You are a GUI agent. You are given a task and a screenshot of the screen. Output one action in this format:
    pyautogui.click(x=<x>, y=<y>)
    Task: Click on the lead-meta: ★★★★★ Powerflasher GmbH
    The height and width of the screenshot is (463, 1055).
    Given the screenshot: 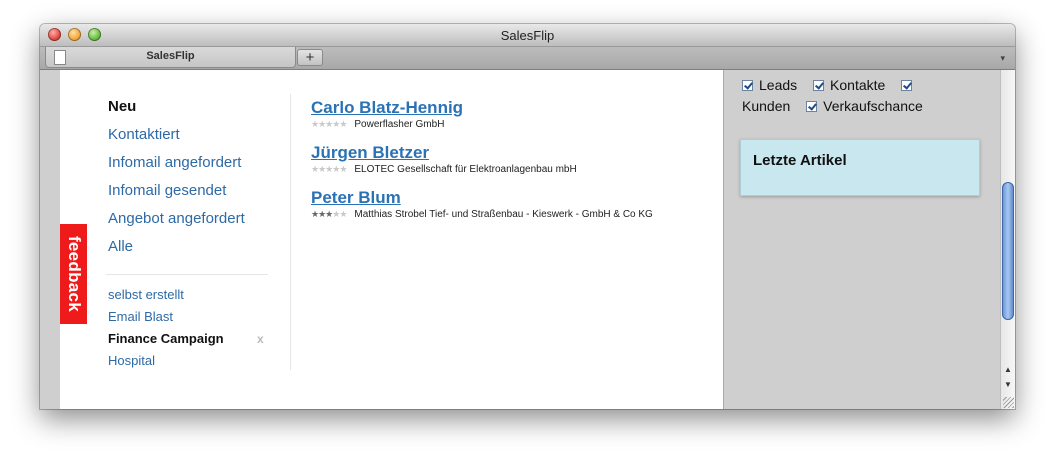 What is the action you would take?
    pyautogui.click(x=516, y=124)
    